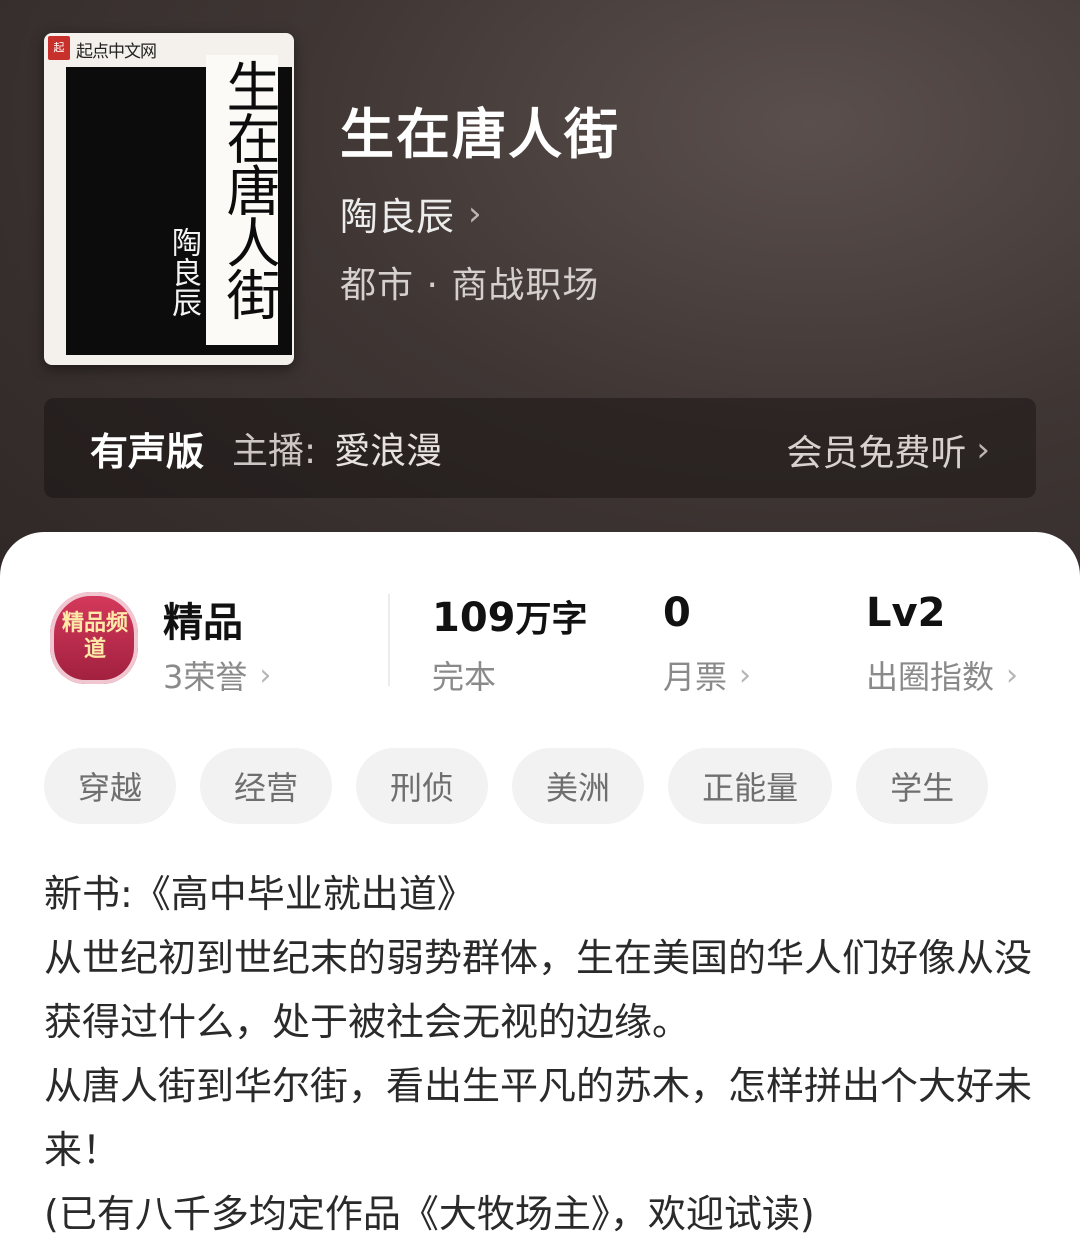  What do you see at coordinates (203, 623) in the screenshot?
I see `quality-title: 精品` at bounding box center [203, 623].